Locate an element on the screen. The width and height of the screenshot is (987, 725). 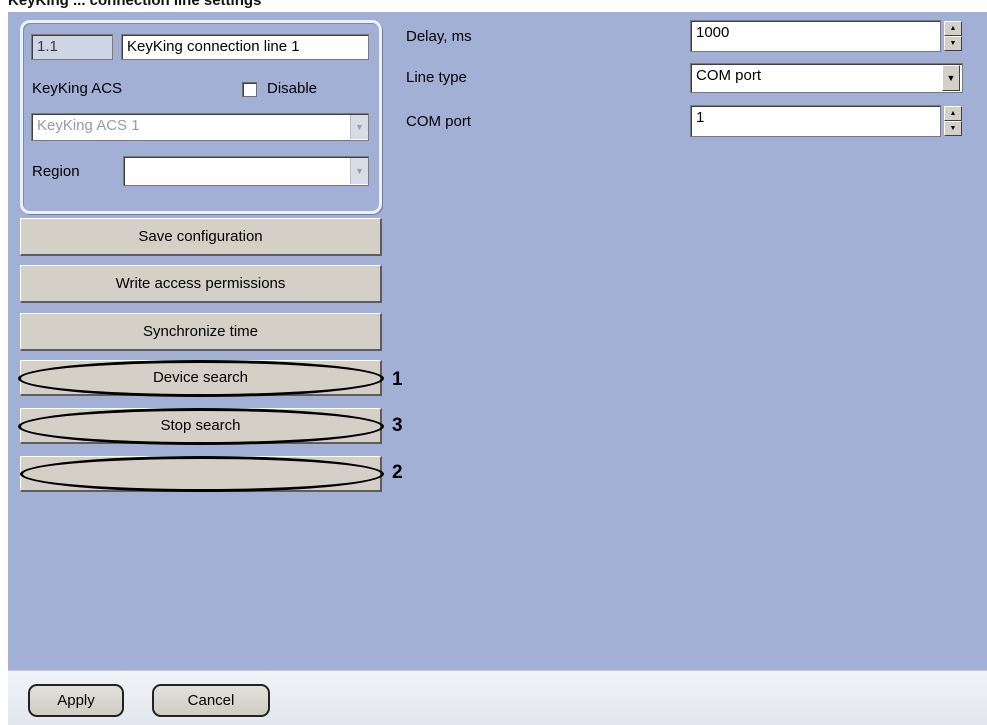
com-port-input: 1 is located at coordinates (815, 121).